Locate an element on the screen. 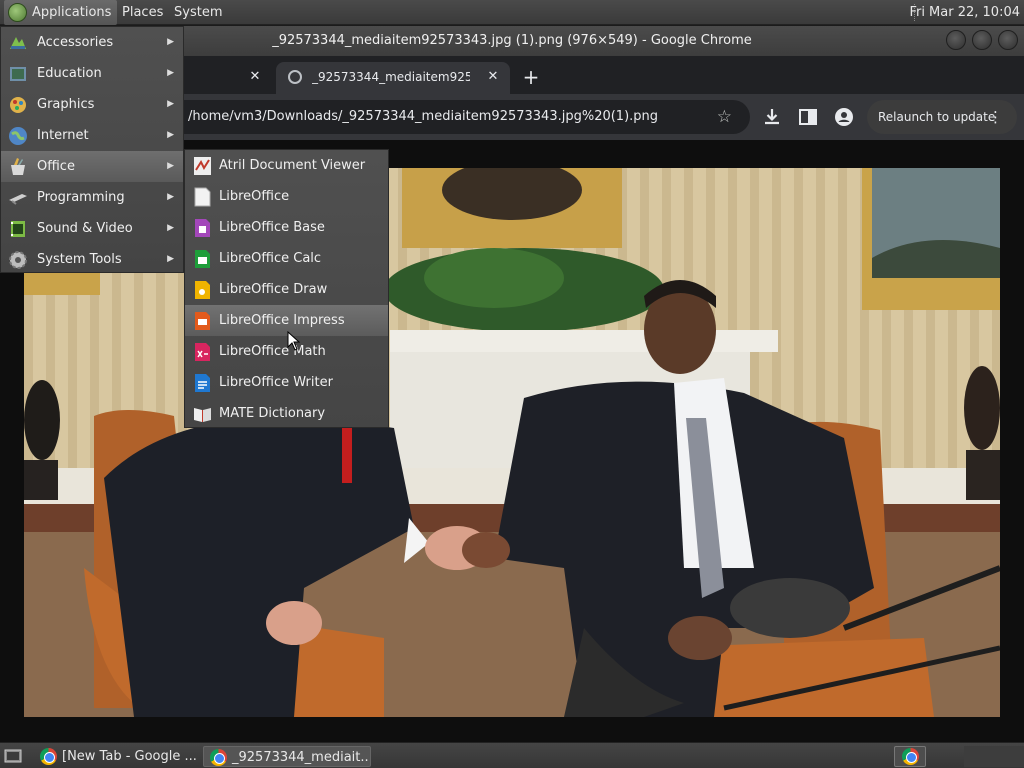 The width and height of the screenshot is (1024, 768). menu-item-accessories: Accessories ▶ is located at coordinates (92, 42).